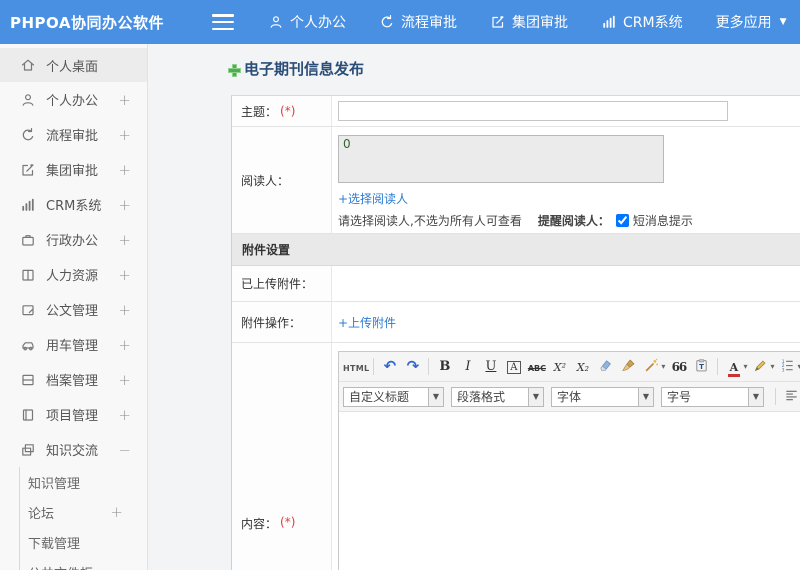  I want to click on sidebar-item-label: 档案管理, so click(72, 381).